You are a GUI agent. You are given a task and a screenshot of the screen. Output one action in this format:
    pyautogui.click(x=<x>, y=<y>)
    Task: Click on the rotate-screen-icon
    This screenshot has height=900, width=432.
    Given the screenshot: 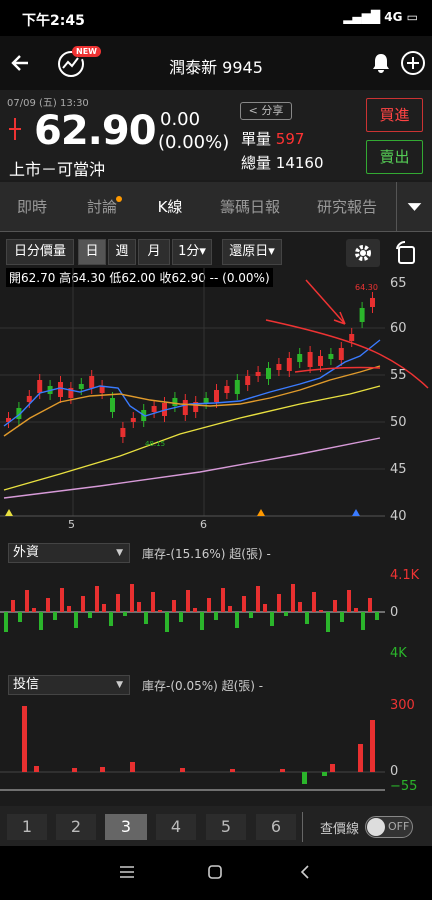 What is the action you would take?
    pyautogui.click(x=407, y=253)
    